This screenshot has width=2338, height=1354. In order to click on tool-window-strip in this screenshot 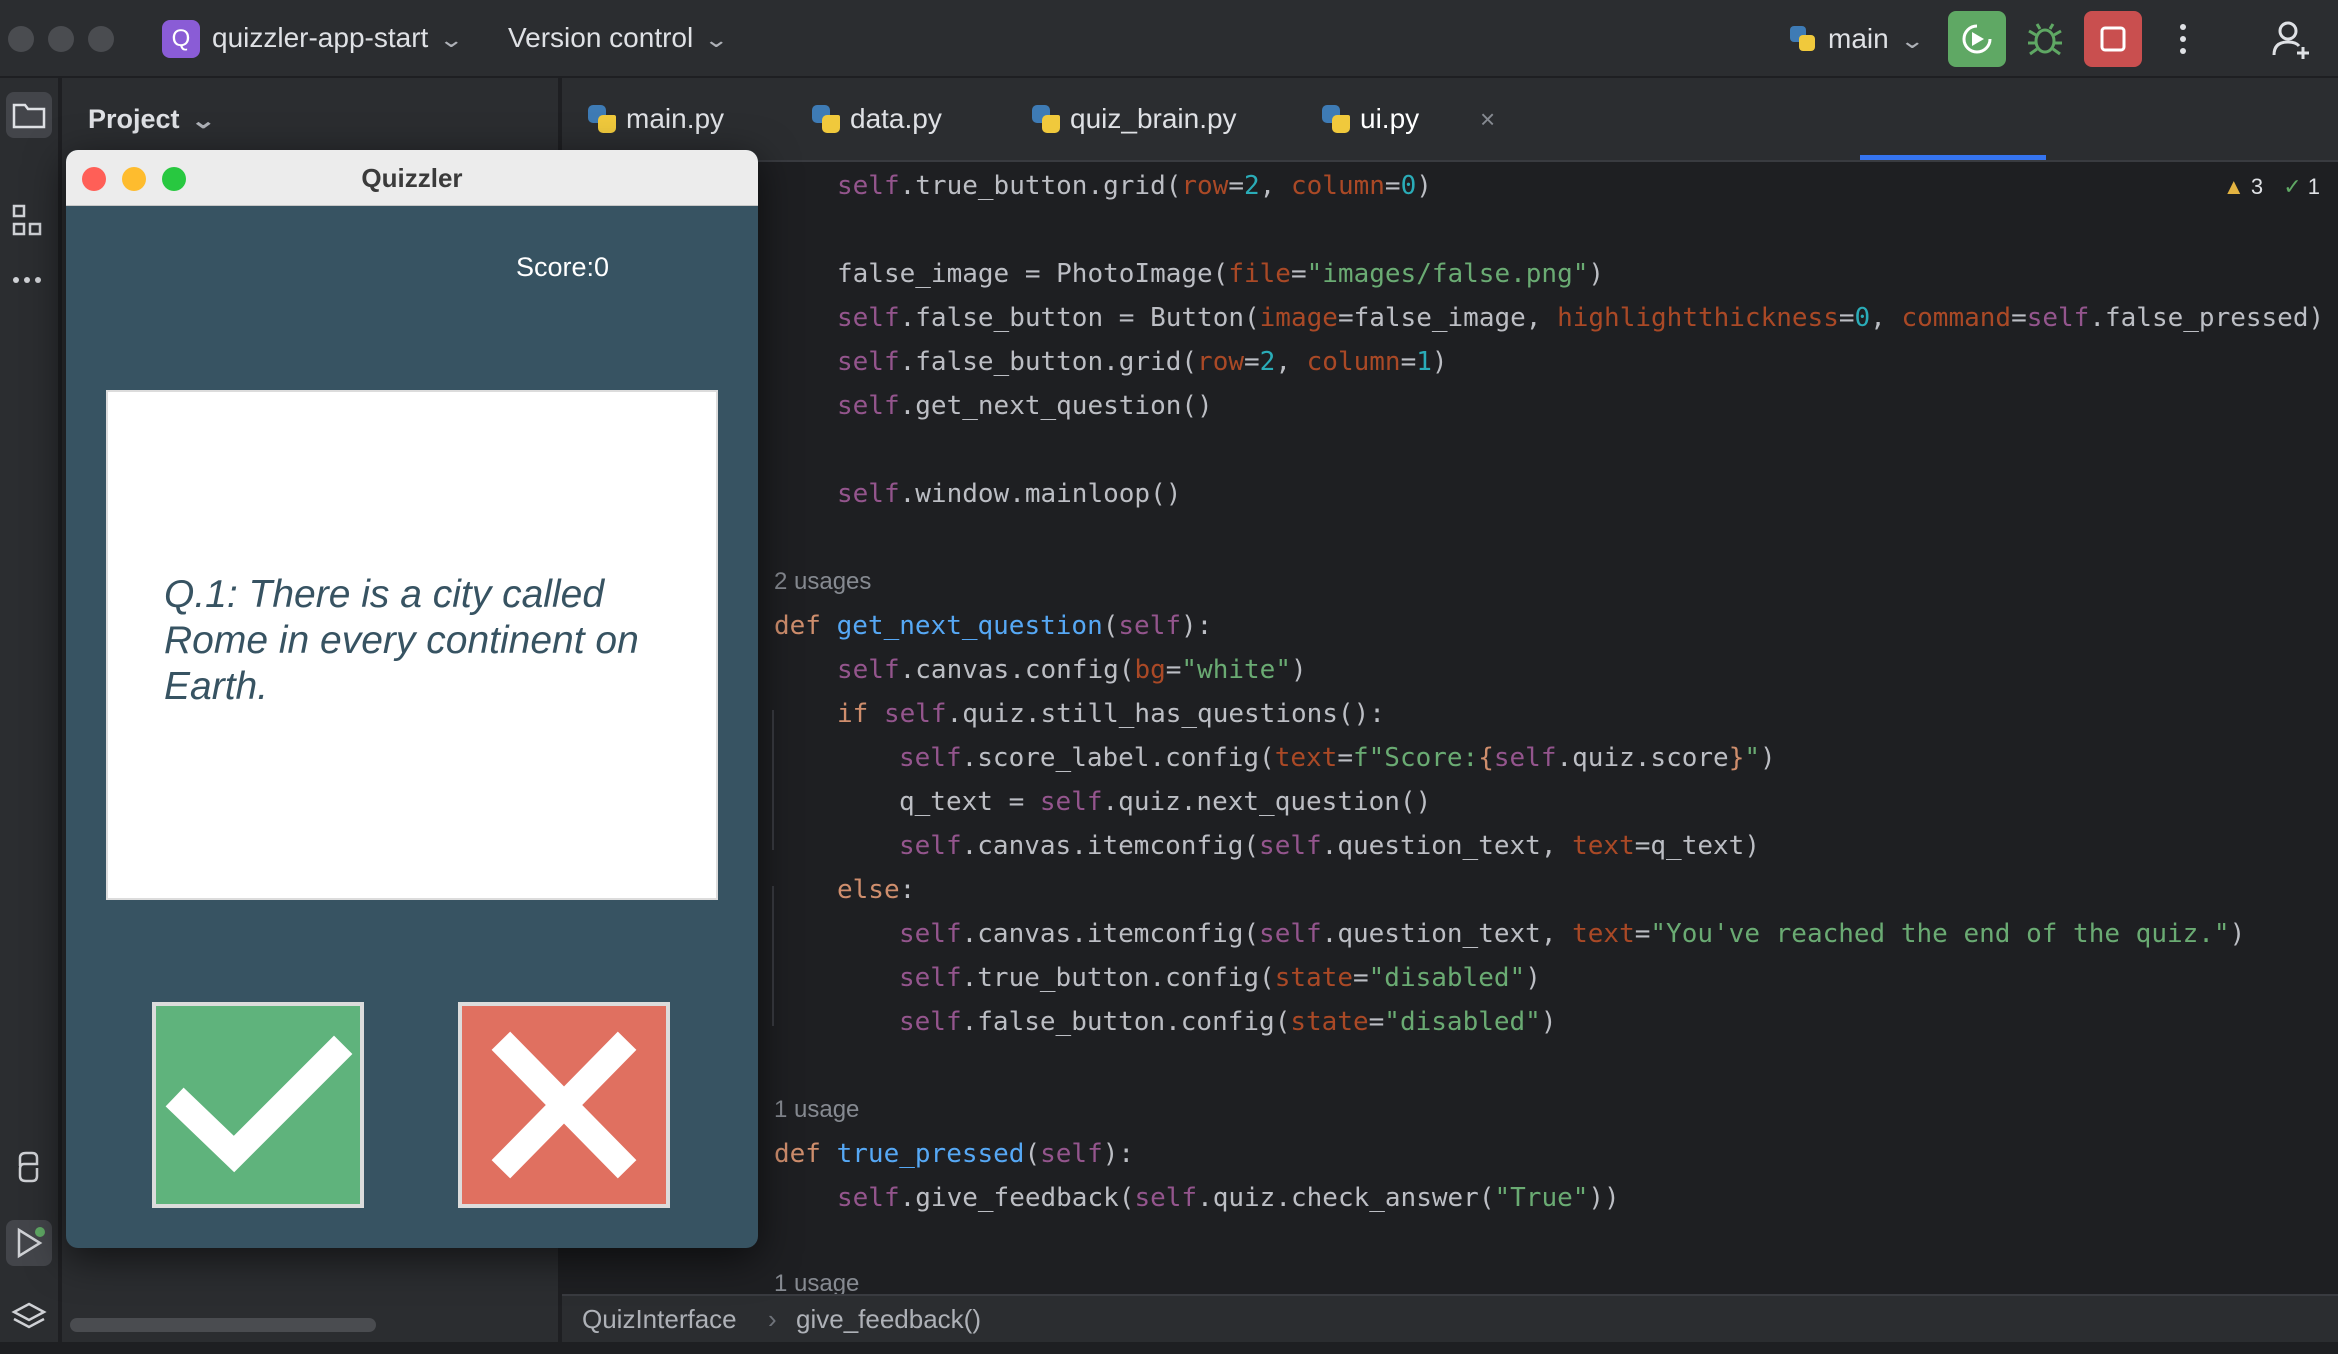, I will do `click(30, 710)`.